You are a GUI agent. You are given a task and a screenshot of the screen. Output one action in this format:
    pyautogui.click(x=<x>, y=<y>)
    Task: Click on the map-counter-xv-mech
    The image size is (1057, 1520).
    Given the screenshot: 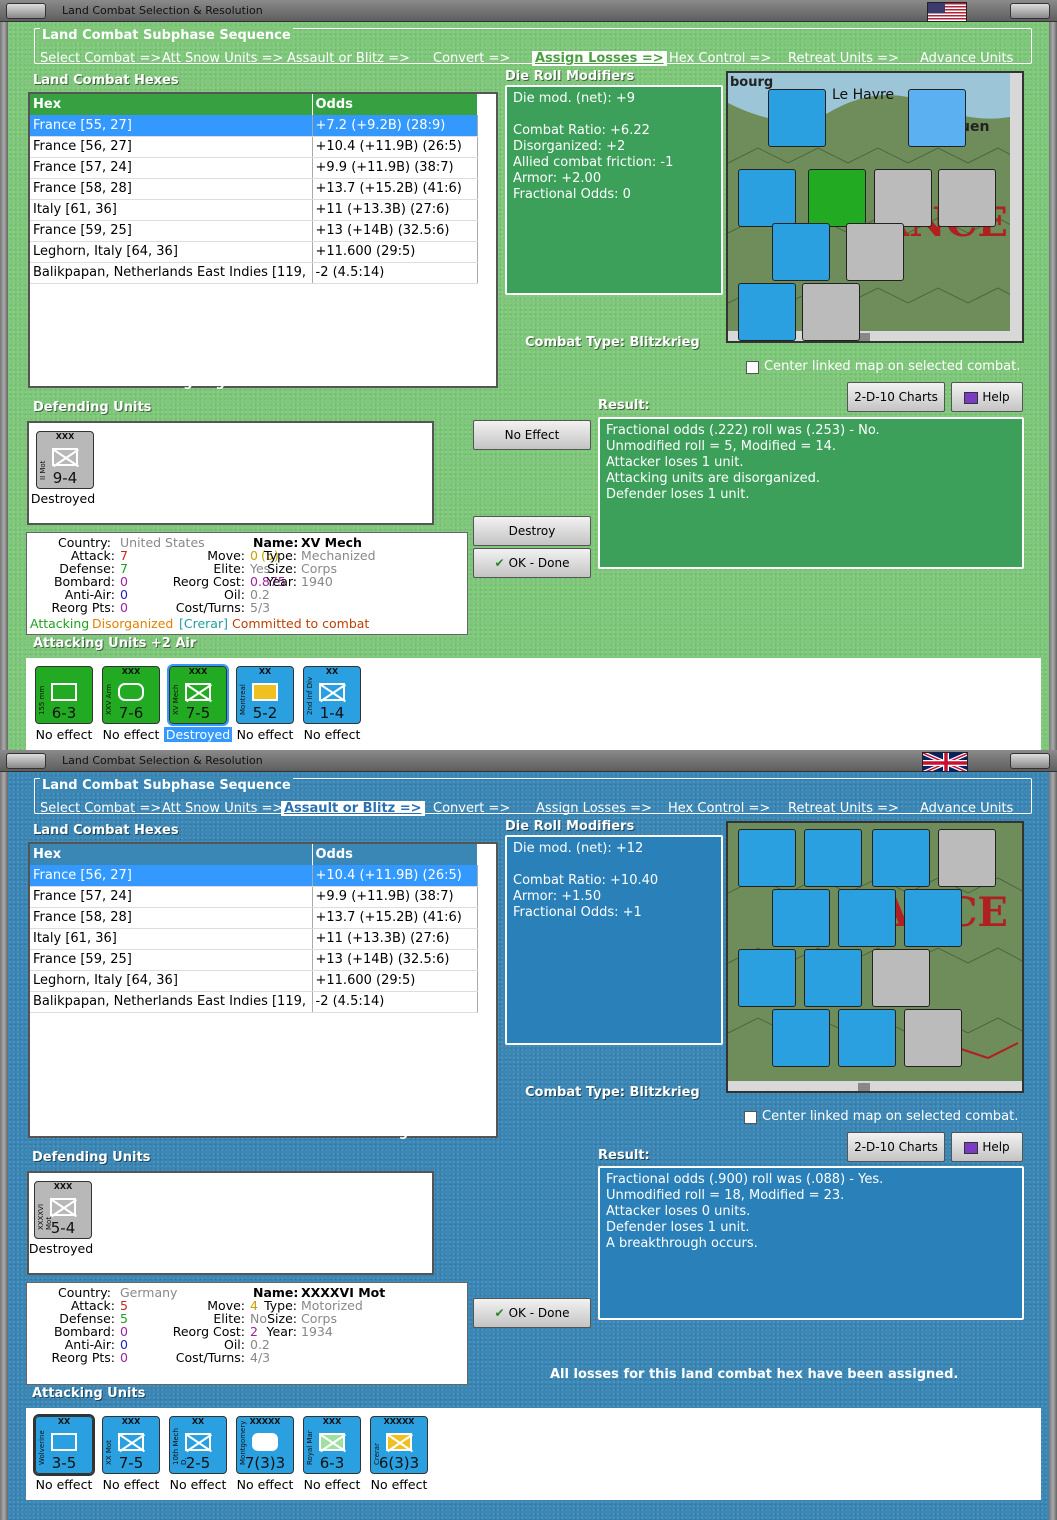 What is the action you would take?
    pyautogui.click(x=837, y=198)
    